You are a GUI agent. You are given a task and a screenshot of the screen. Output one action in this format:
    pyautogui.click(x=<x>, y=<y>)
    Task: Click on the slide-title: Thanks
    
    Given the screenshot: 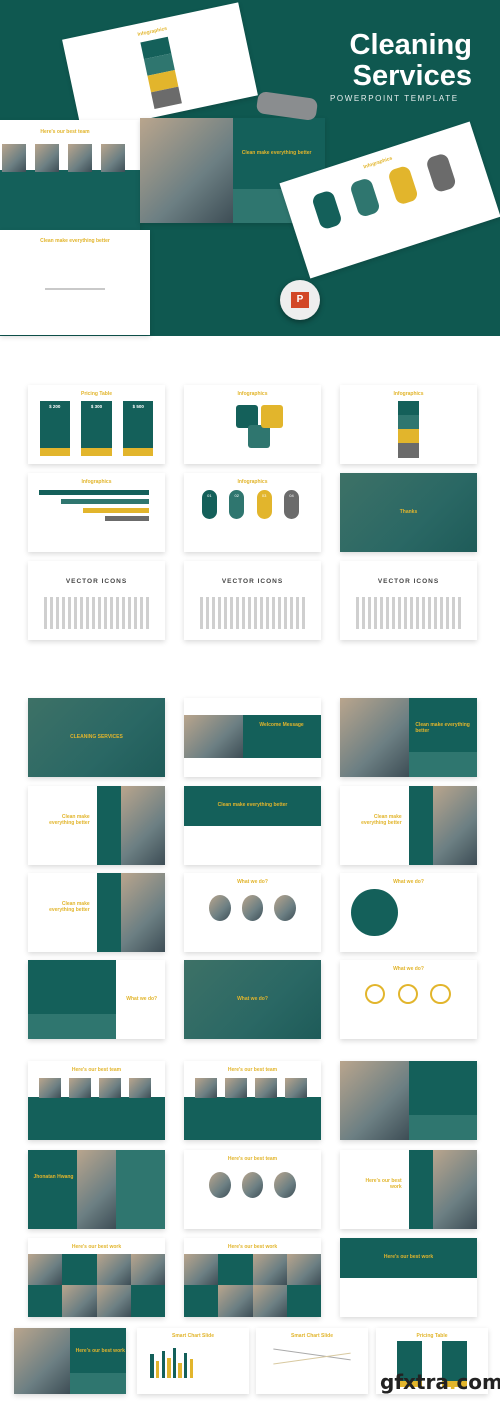 What is the action you would take?
    pyautogui.click(x=408, y=511)
    